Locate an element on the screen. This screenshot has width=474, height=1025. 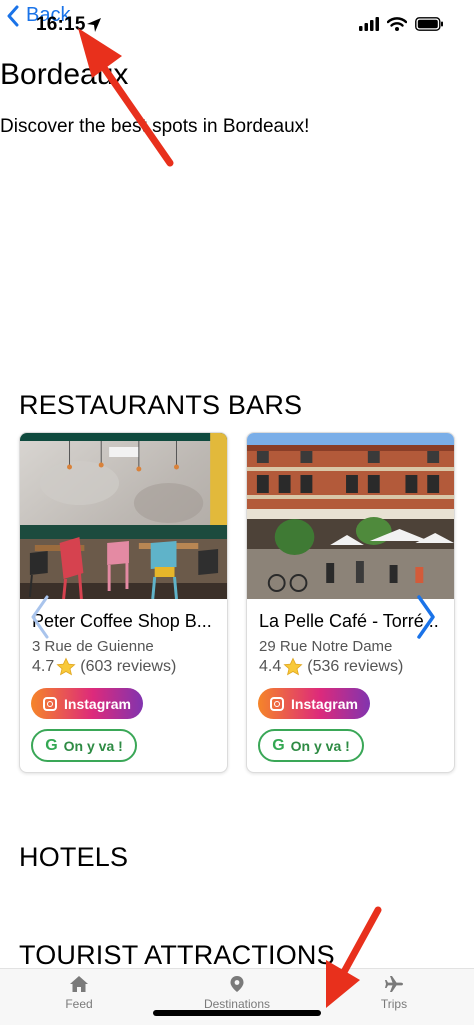
carousel-prev-button is located at coordinates (40, 617).